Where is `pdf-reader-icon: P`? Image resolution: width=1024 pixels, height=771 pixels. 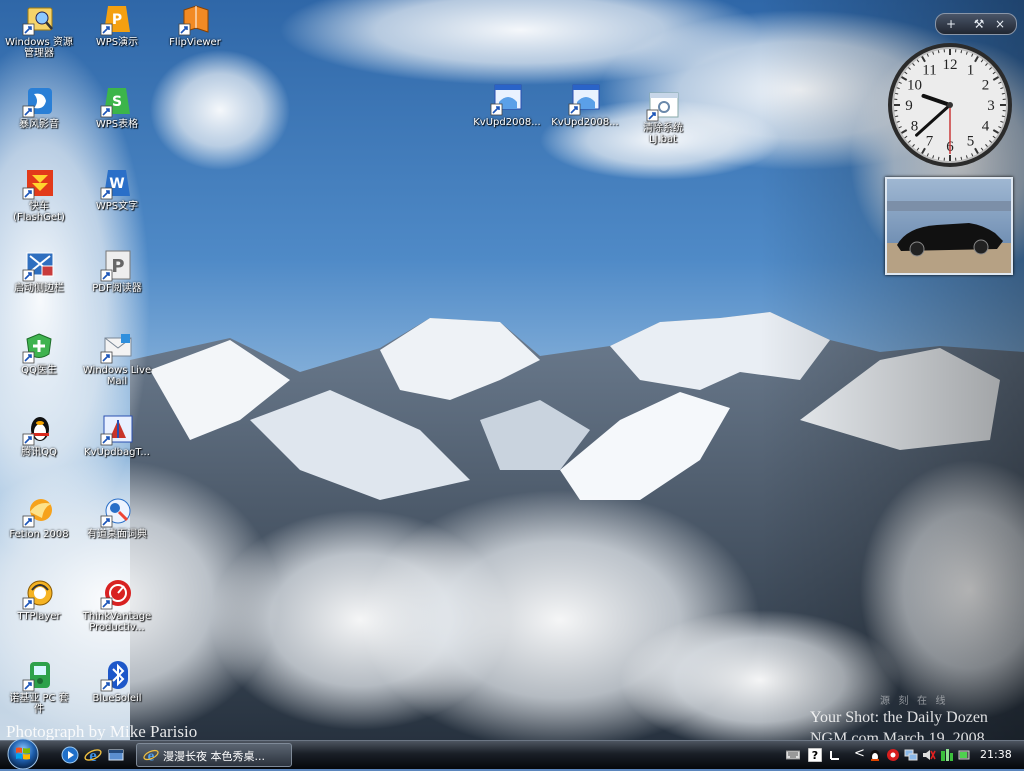 pdf-reader-icon: P is located at coordinates (117, 265).